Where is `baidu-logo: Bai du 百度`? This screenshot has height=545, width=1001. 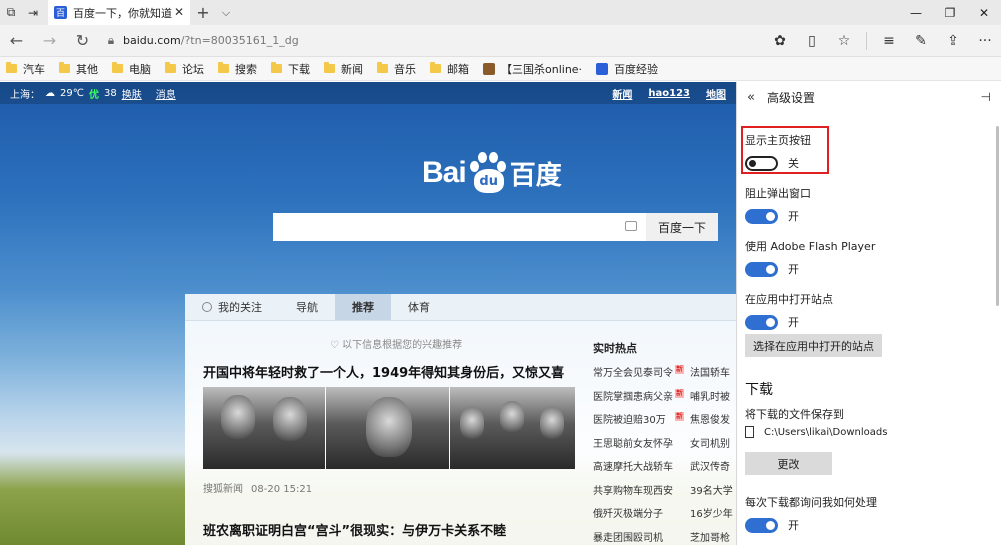
baidu-logo: Bai du 百度 is located at coordinates (492, 173).